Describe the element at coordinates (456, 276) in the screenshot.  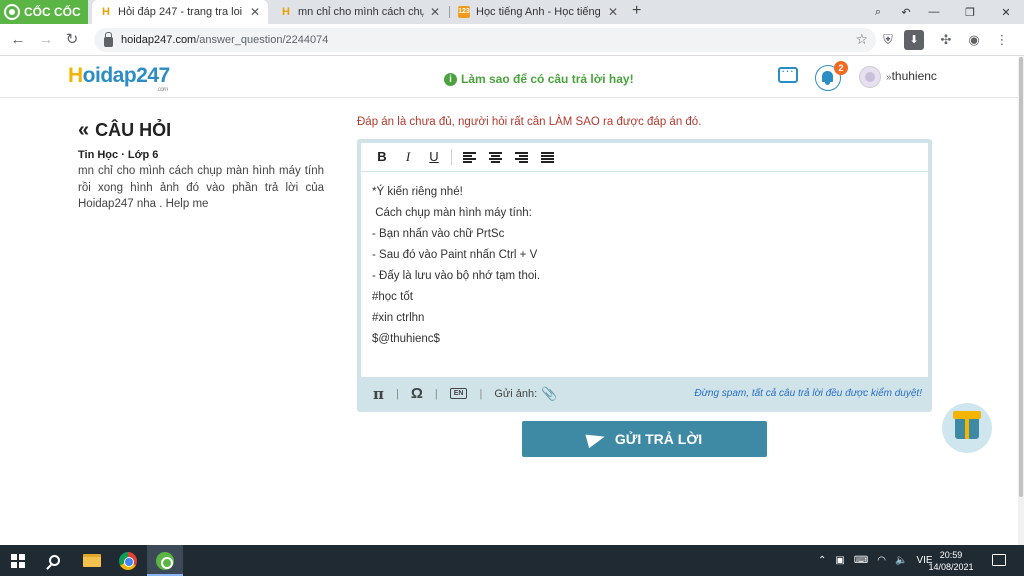
I see `answer-line: - Đấy là lưu vào bộ nhớ tạm thoi.` at that location.